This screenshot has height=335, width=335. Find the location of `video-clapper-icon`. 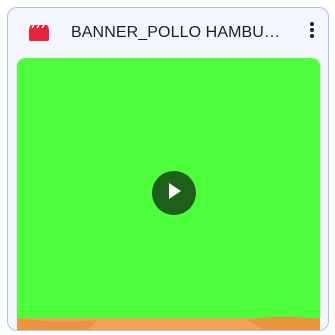

video-clapper-icon is located at coordinates (39, 32).